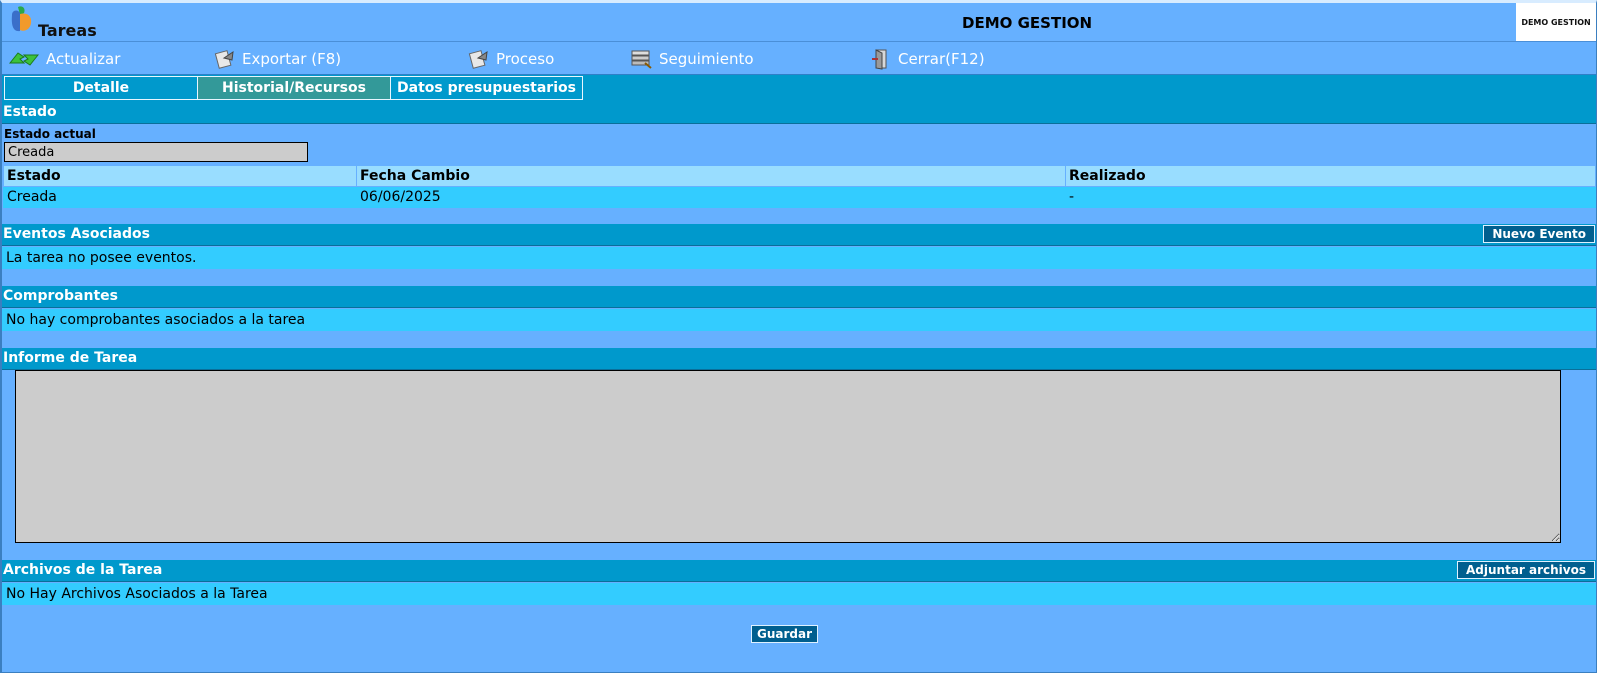  What do you see at coordinates (799, 594) in the screenshot?
I see `archivos-empty-message: No Hay Archivos Asociados a la Tarea` at bounding box center [799, 594].